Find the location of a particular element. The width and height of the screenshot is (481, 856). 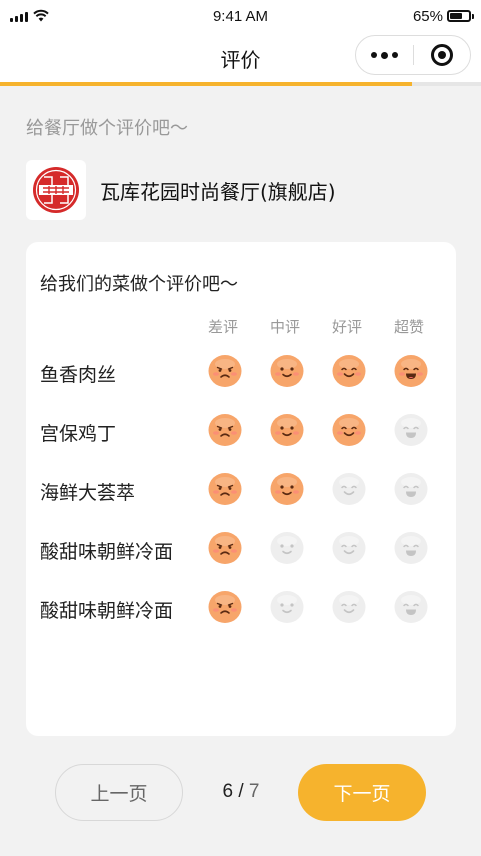

next-page-button: 下一页 is located at coordinates (362, 792).